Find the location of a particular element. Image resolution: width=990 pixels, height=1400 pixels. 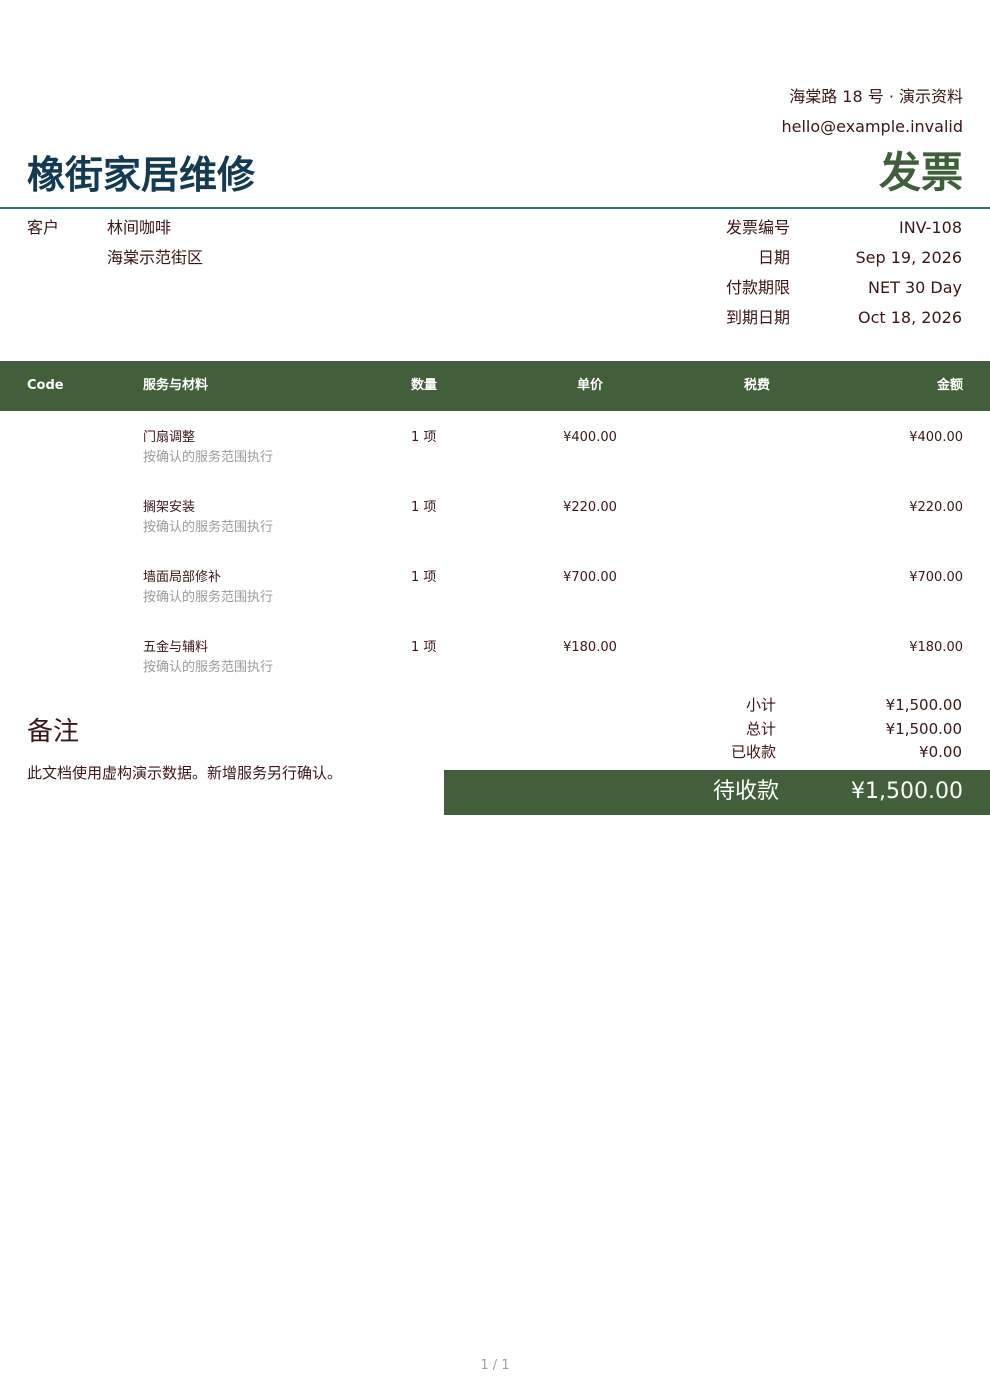

item-amount: ¥700.00 is located at coordinates (936, 577).